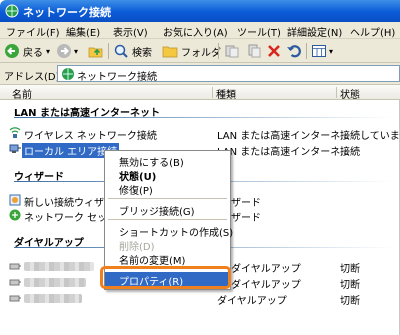 This screenshot has height=335, width=400. What do you see at coordinates (226, 93) in the screenshot?
I see `column-type: 種類` at bounding box center [226, 93].